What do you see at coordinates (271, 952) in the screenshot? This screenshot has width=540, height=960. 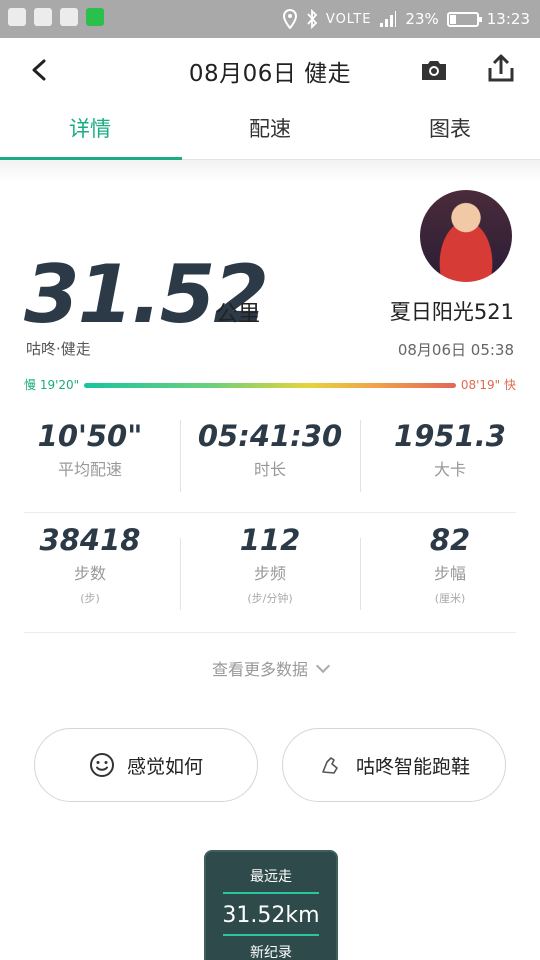 I see `badge-subtitle: 新纪录` at bounding box center [271, 952].